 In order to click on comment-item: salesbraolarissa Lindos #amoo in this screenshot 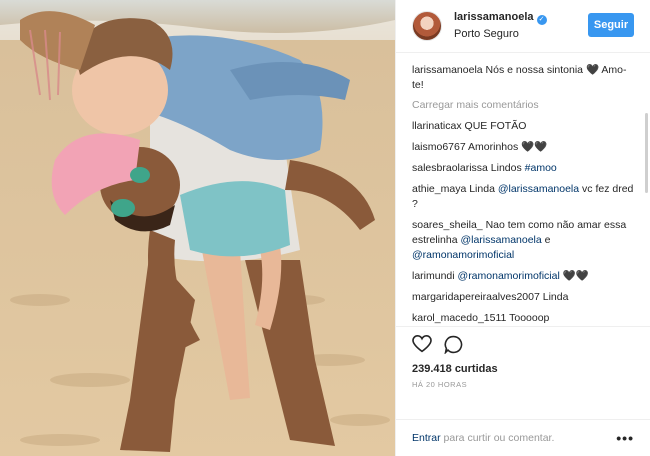, I will do `click(524, 168)`.